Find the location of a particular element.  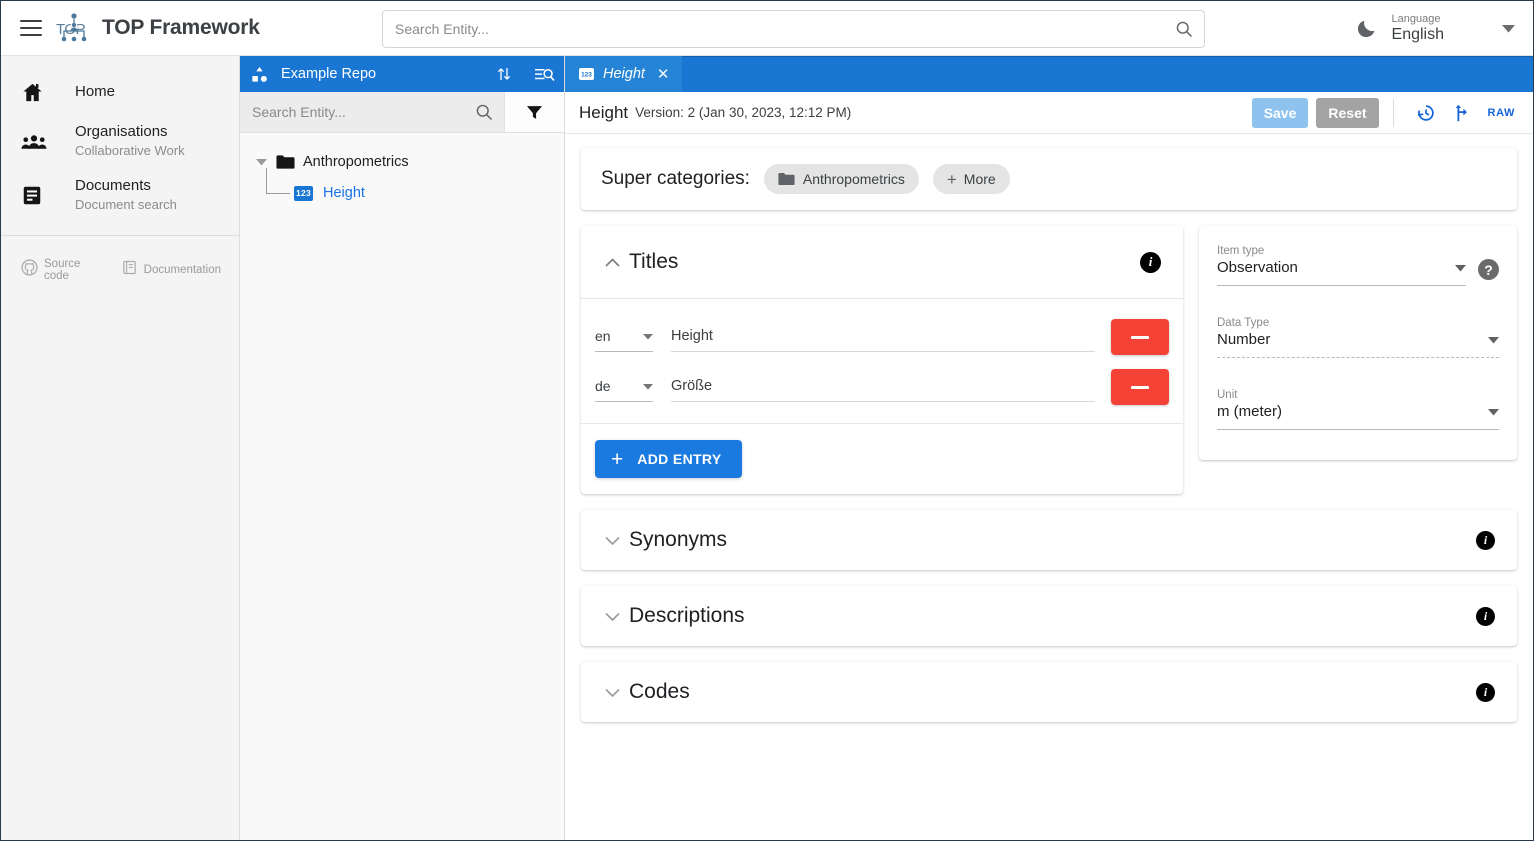

tab-bar: 123 Height ✕ is located at coordinates (1049, 74).